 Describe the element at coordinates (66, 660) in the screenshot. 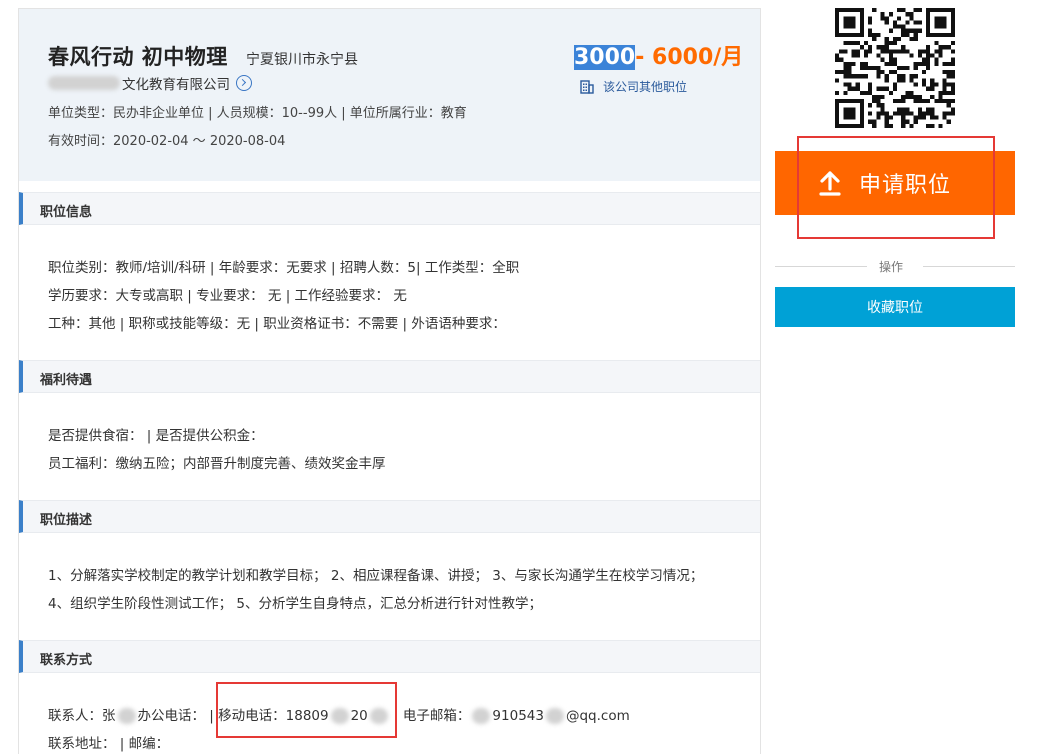

I see `section-title: 联系方式` at that location.